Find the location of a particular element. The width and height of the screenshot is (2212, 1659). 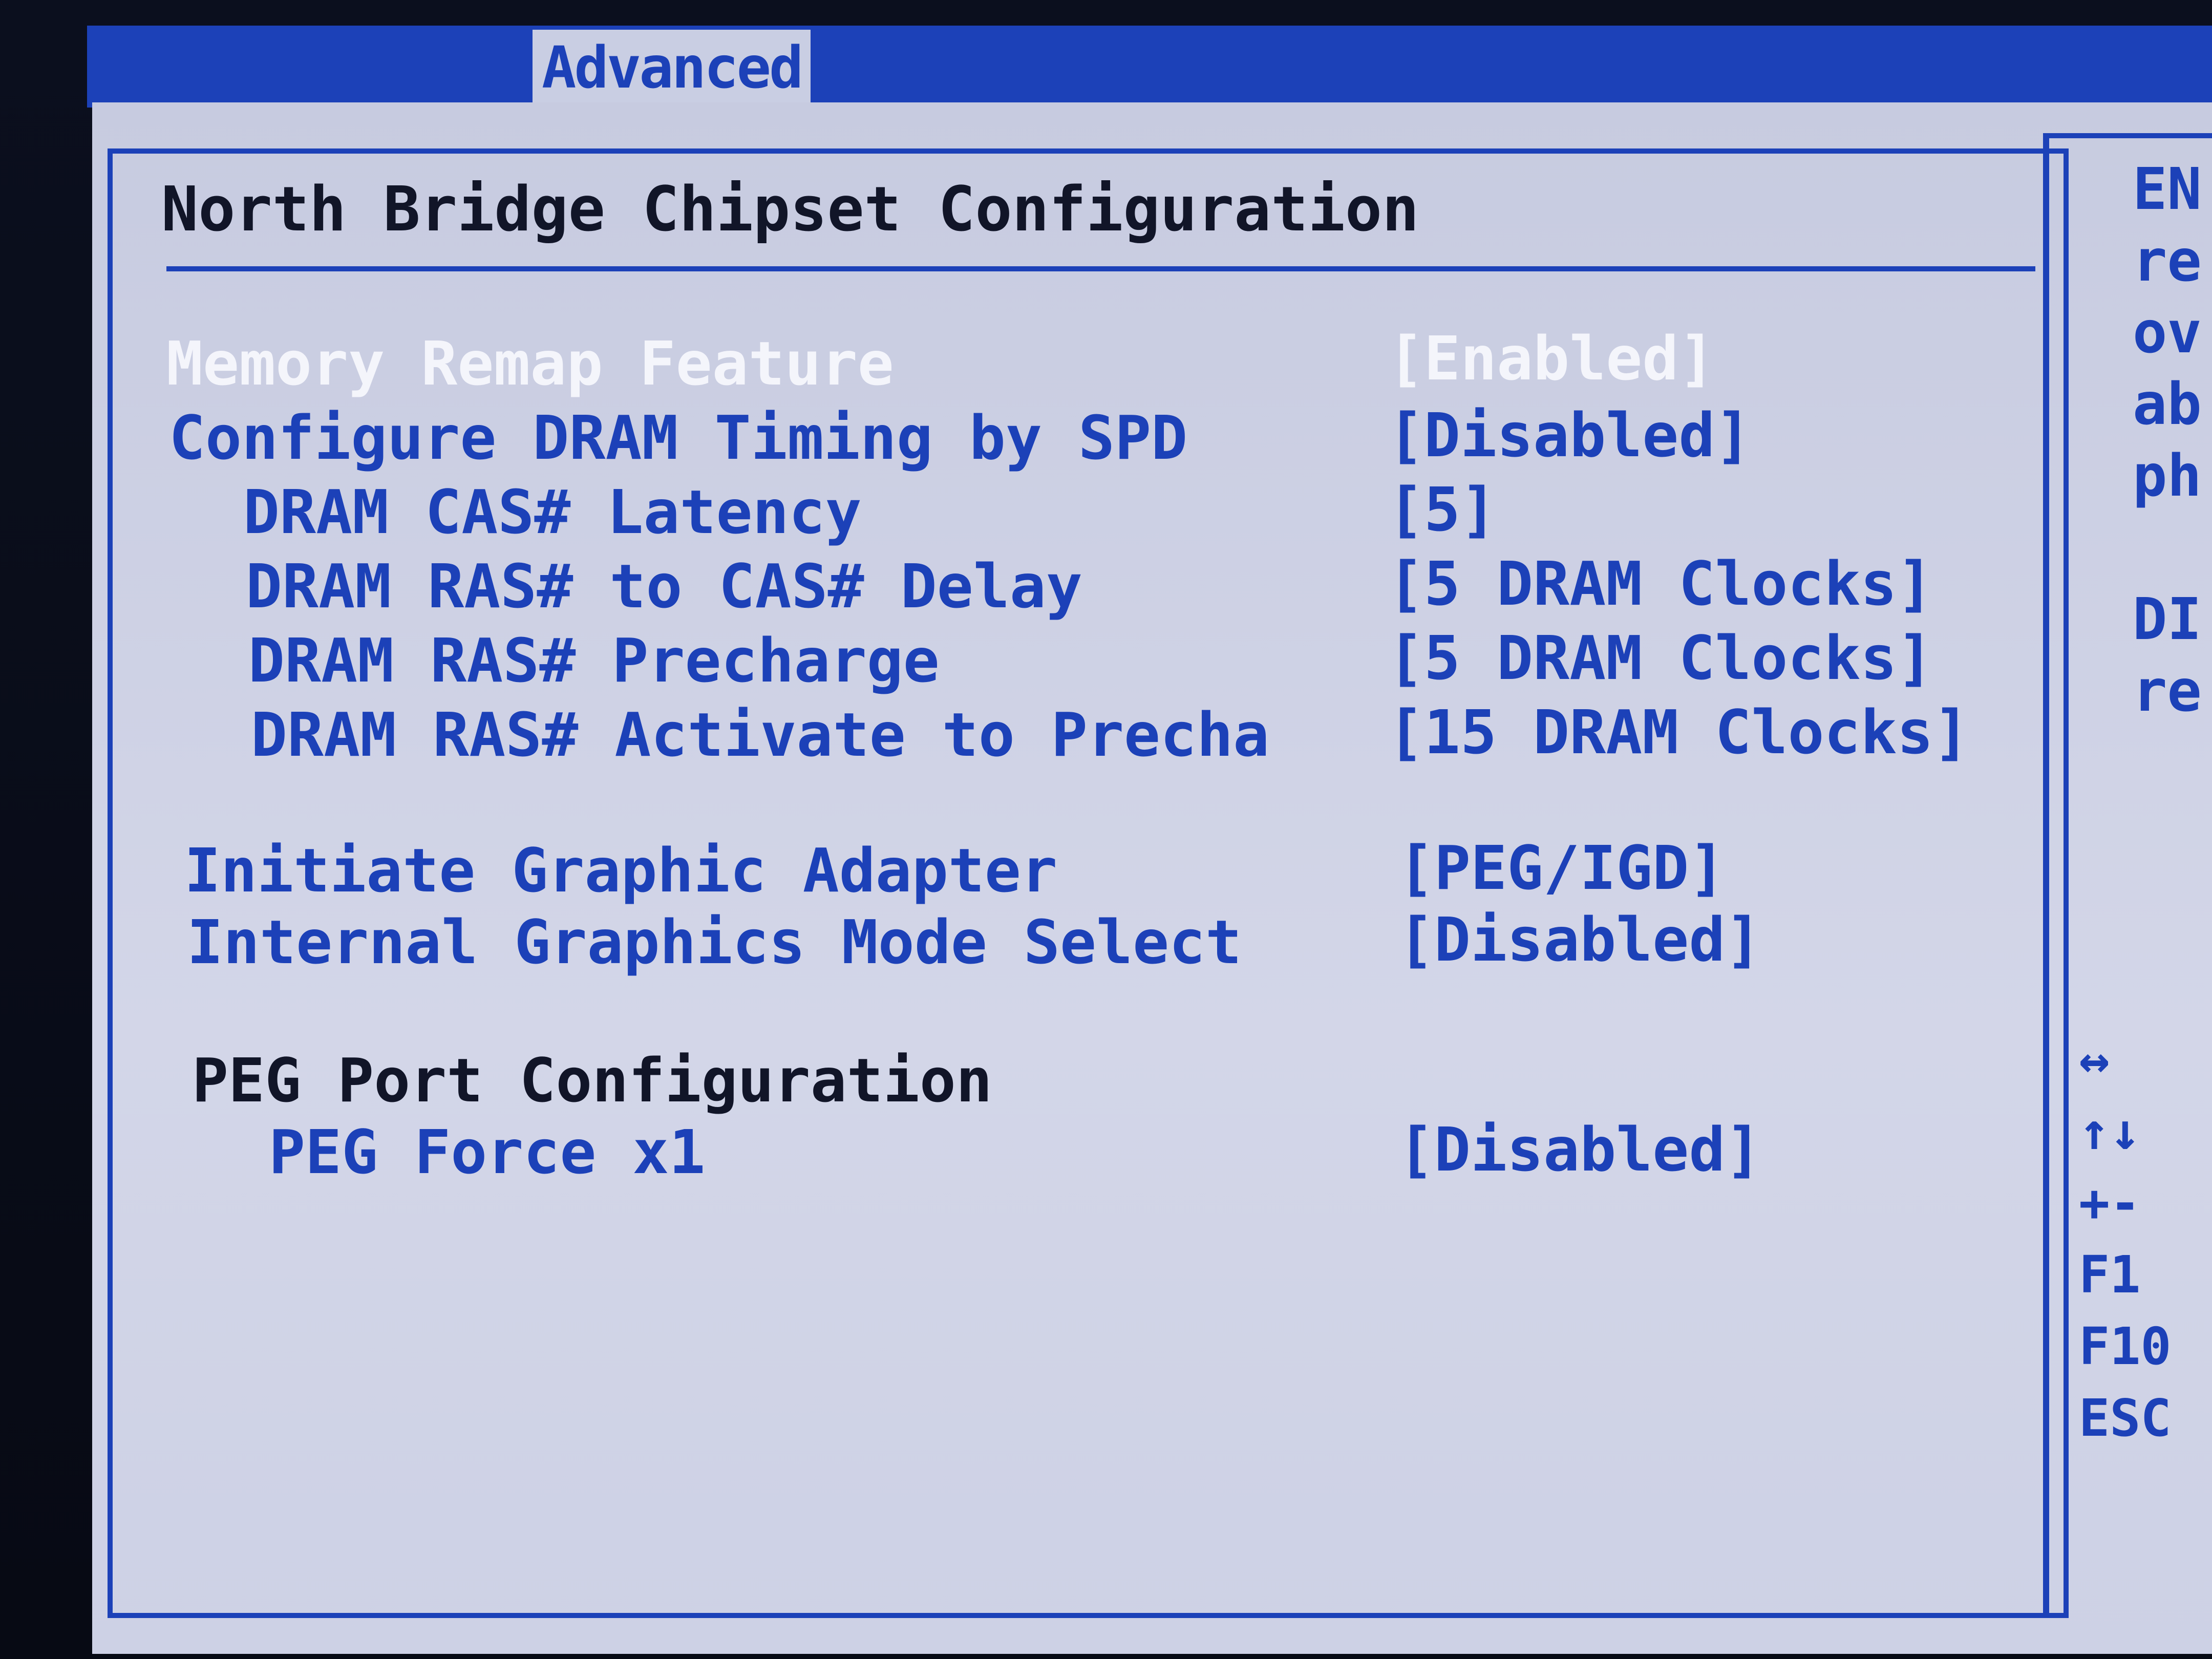

up-down-arrow-icon: ↑↓ is located at coordinates (2110, 1131).